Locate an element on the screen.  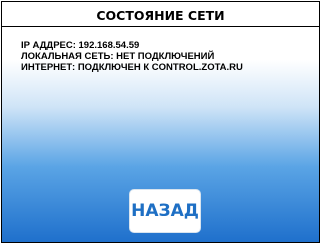
ip-address-text: IP АДДРЕС: 192.168.54.59 is located at coordinates (80, 45).